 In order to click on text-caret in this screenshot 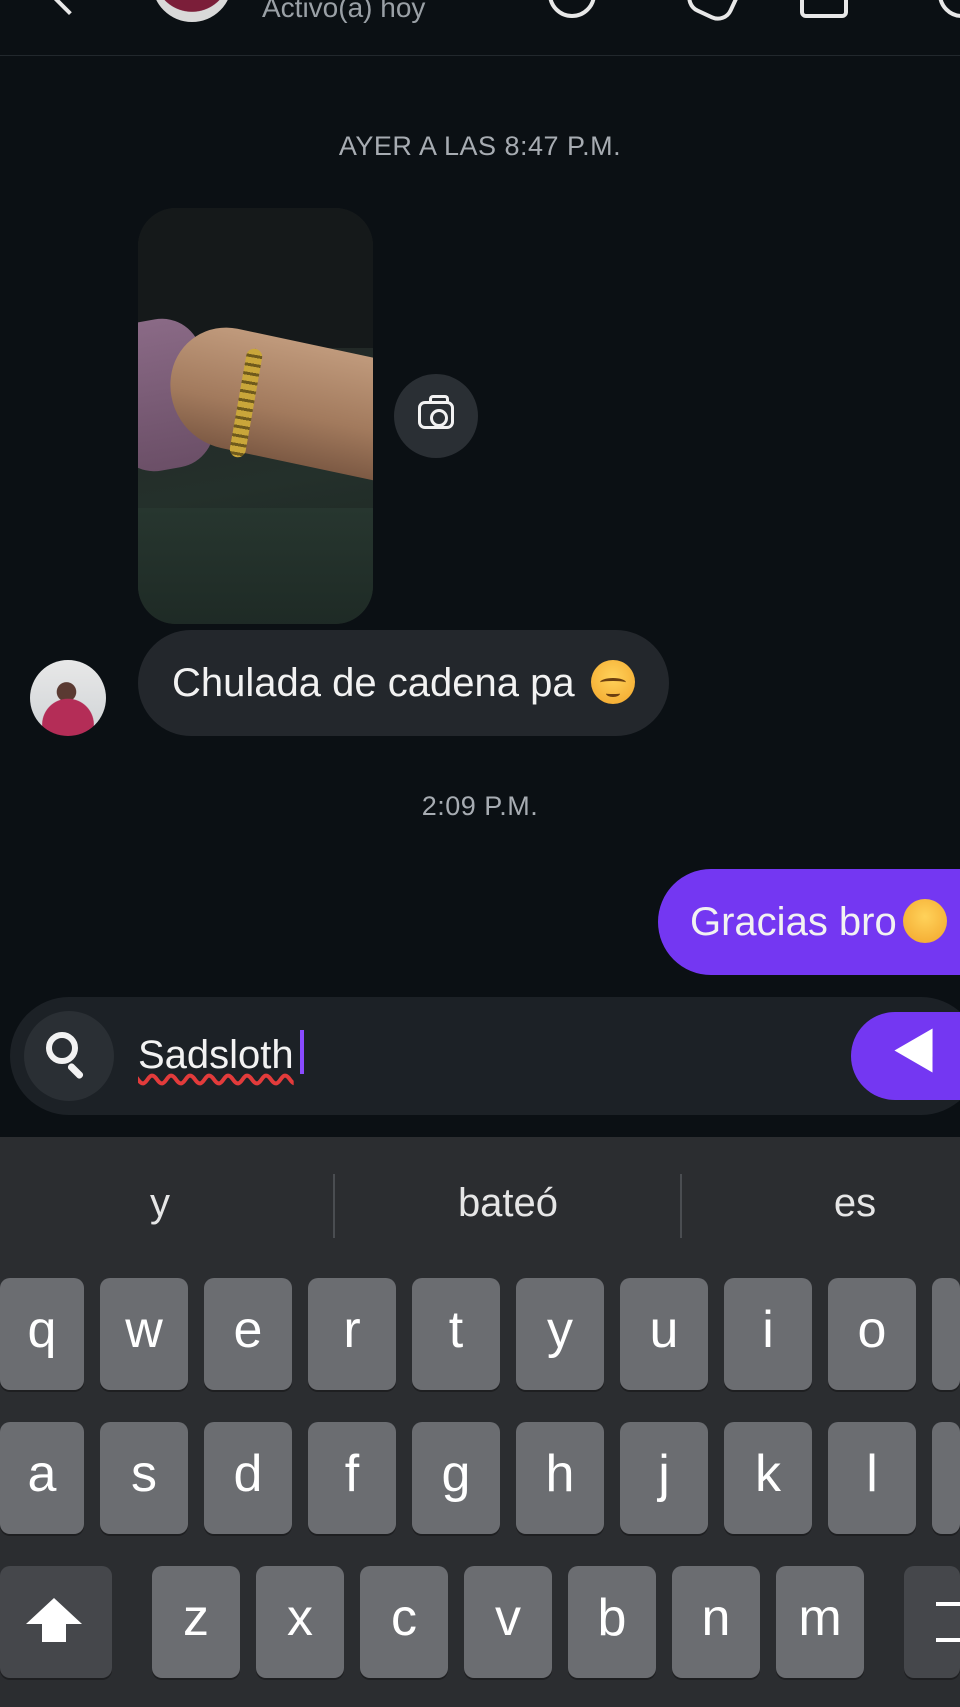, I will do `click(301, 1052)`.